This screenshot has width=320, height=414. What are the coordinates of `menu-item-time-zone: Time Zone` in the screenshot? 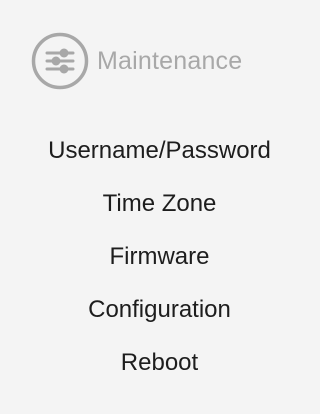 It's located at (159, 203).